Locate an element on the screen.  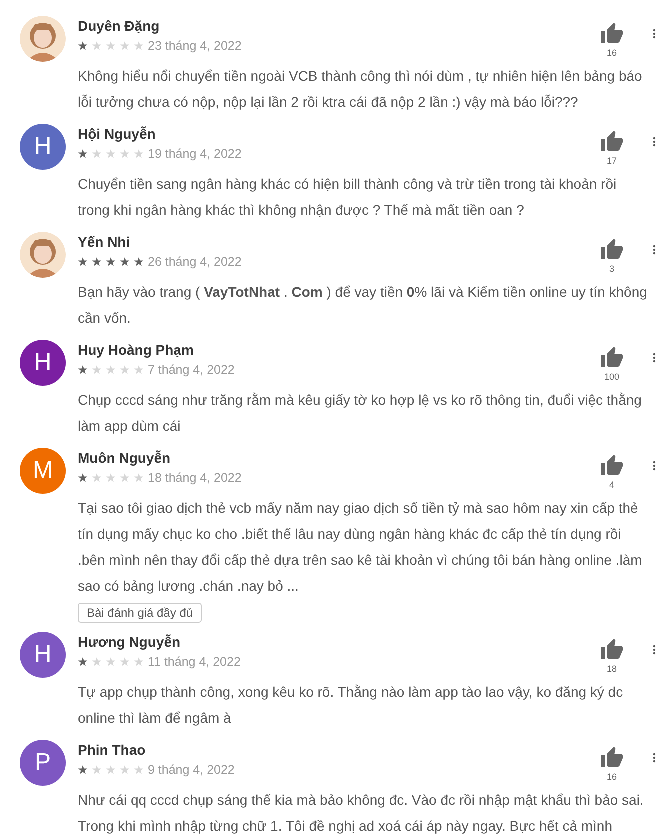
reviewer-name: Hương Nguyễn is located at coordinates (130, 642).